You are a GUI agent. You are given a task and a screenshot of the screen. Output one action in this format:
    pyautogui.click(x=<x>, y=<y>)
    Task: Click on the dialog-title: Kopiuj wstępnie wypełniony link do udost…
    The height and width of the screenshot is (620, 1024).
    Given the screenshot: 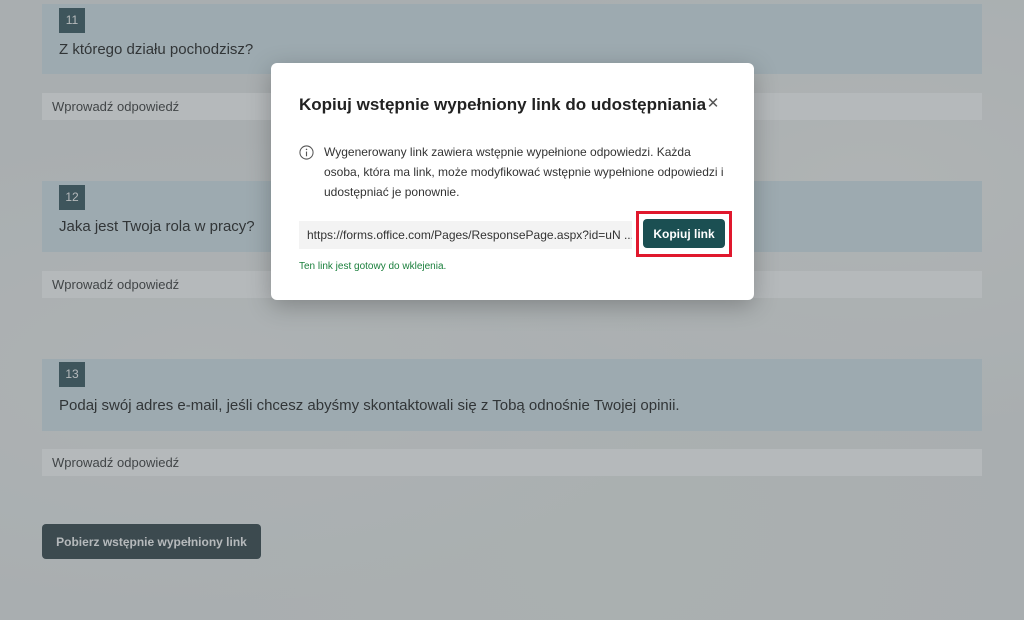 What is the action you would take?
    pyautogui.click(x=503, y=104)
    